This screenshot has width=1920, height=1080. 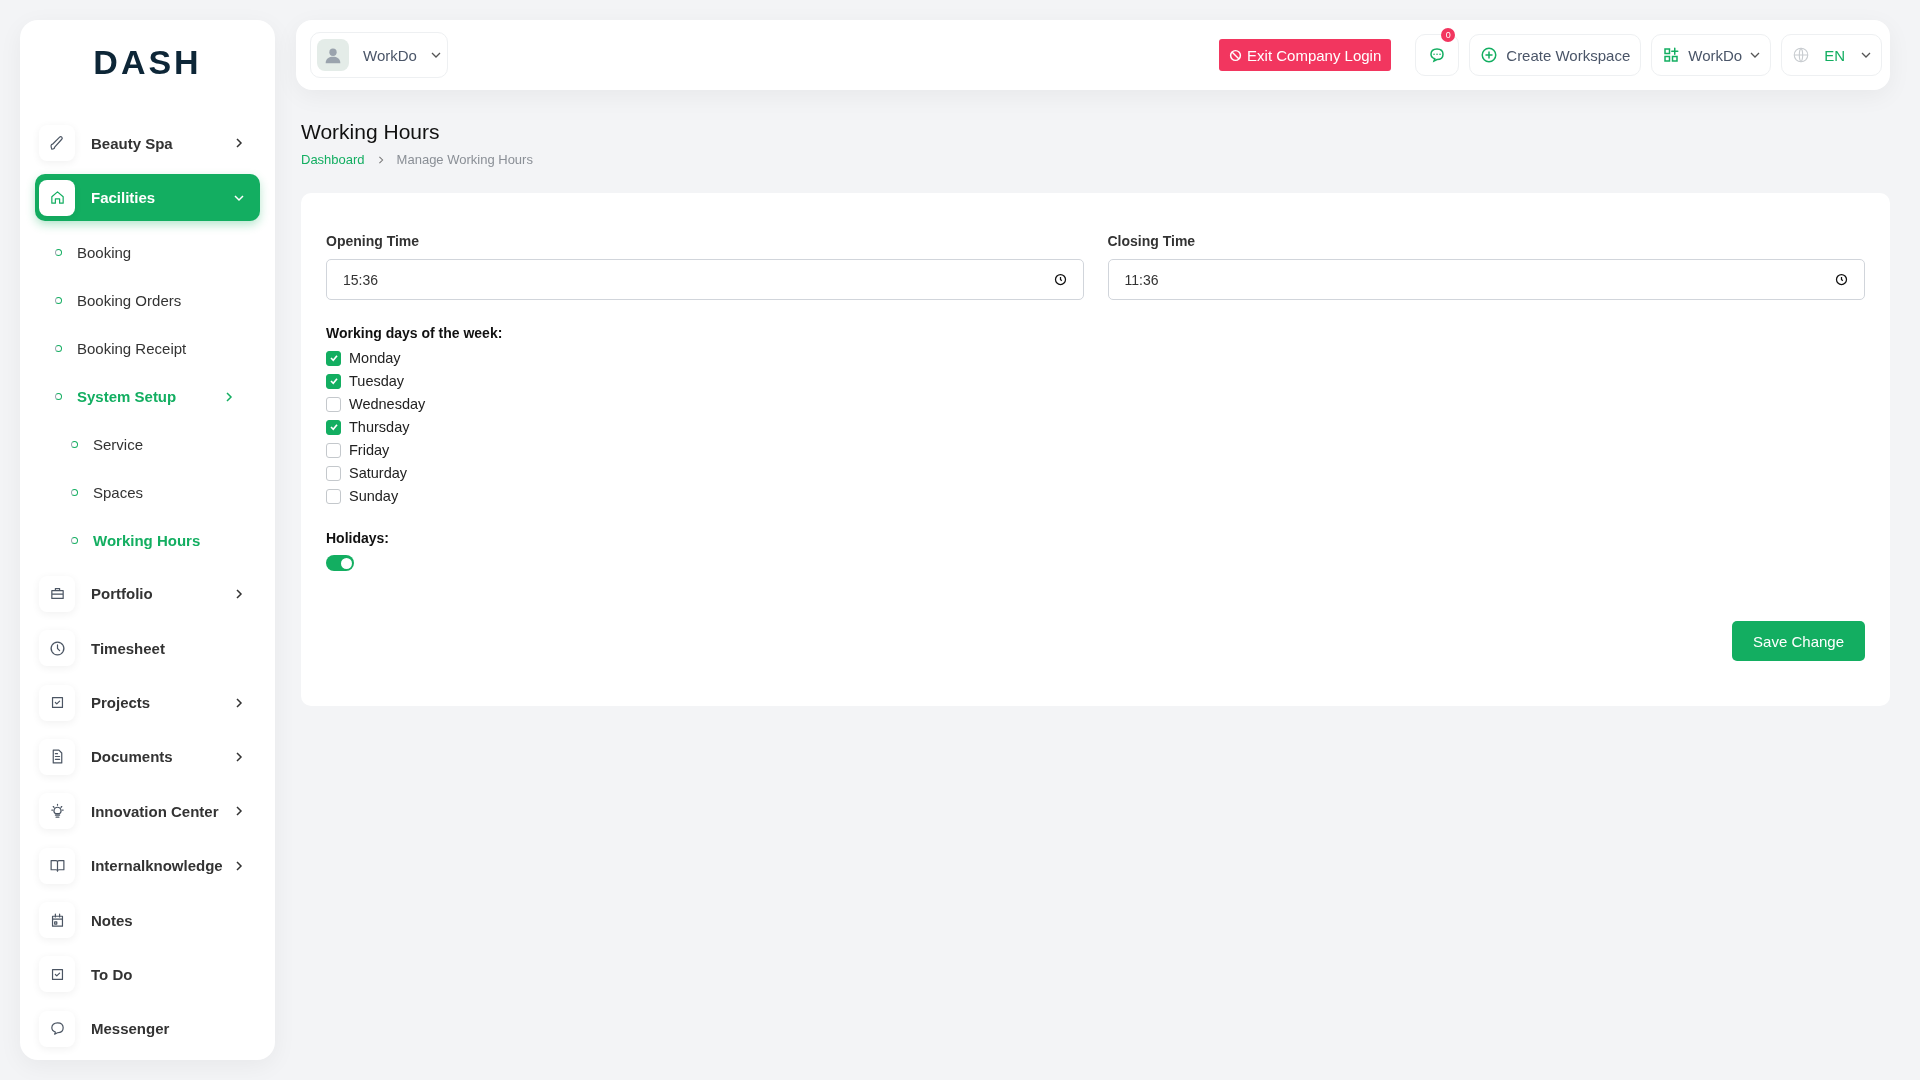 What do you see at coordinates (57, 143) in the screenshot?
I see `brush-icon` at bounding box center [57, 143].